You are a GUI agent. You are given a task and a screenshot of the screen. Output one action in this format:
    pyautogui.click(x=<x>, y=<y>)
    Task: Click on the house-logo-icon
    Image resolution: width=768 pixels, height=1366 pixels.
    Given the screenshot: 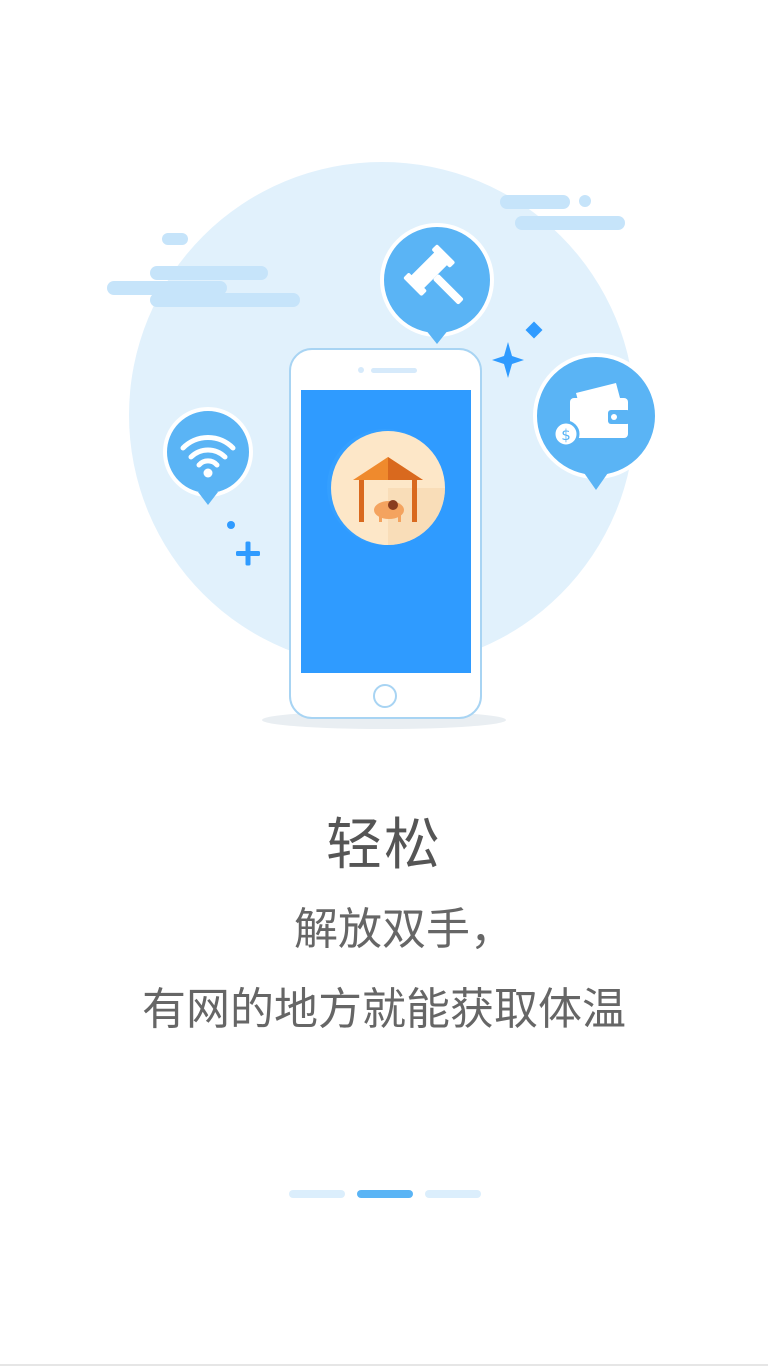 What is the action you would take?
    pyautogui.click(x=388, y=488)
    